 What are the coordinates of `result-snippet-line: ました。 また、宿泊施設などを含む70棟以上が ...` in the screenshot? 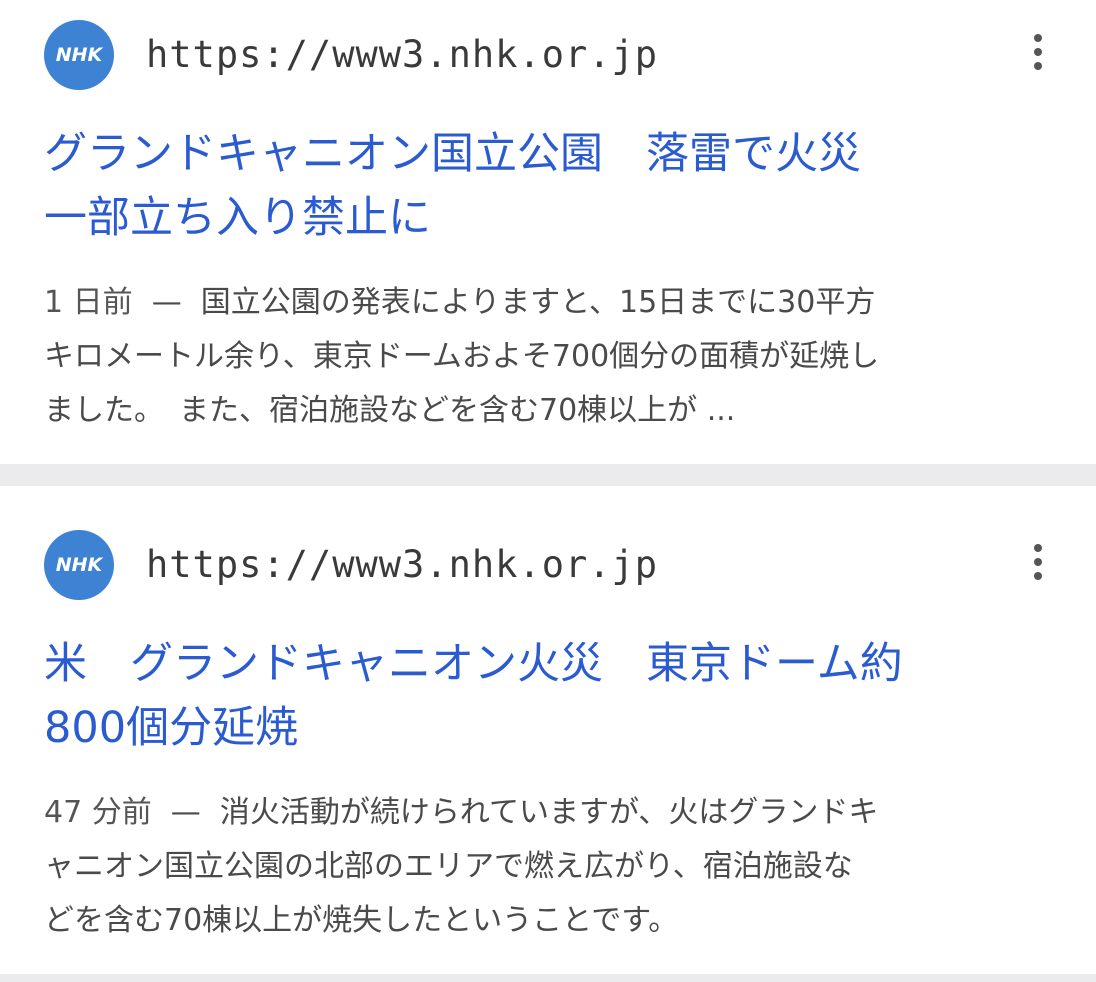 It's located at (390, 410).